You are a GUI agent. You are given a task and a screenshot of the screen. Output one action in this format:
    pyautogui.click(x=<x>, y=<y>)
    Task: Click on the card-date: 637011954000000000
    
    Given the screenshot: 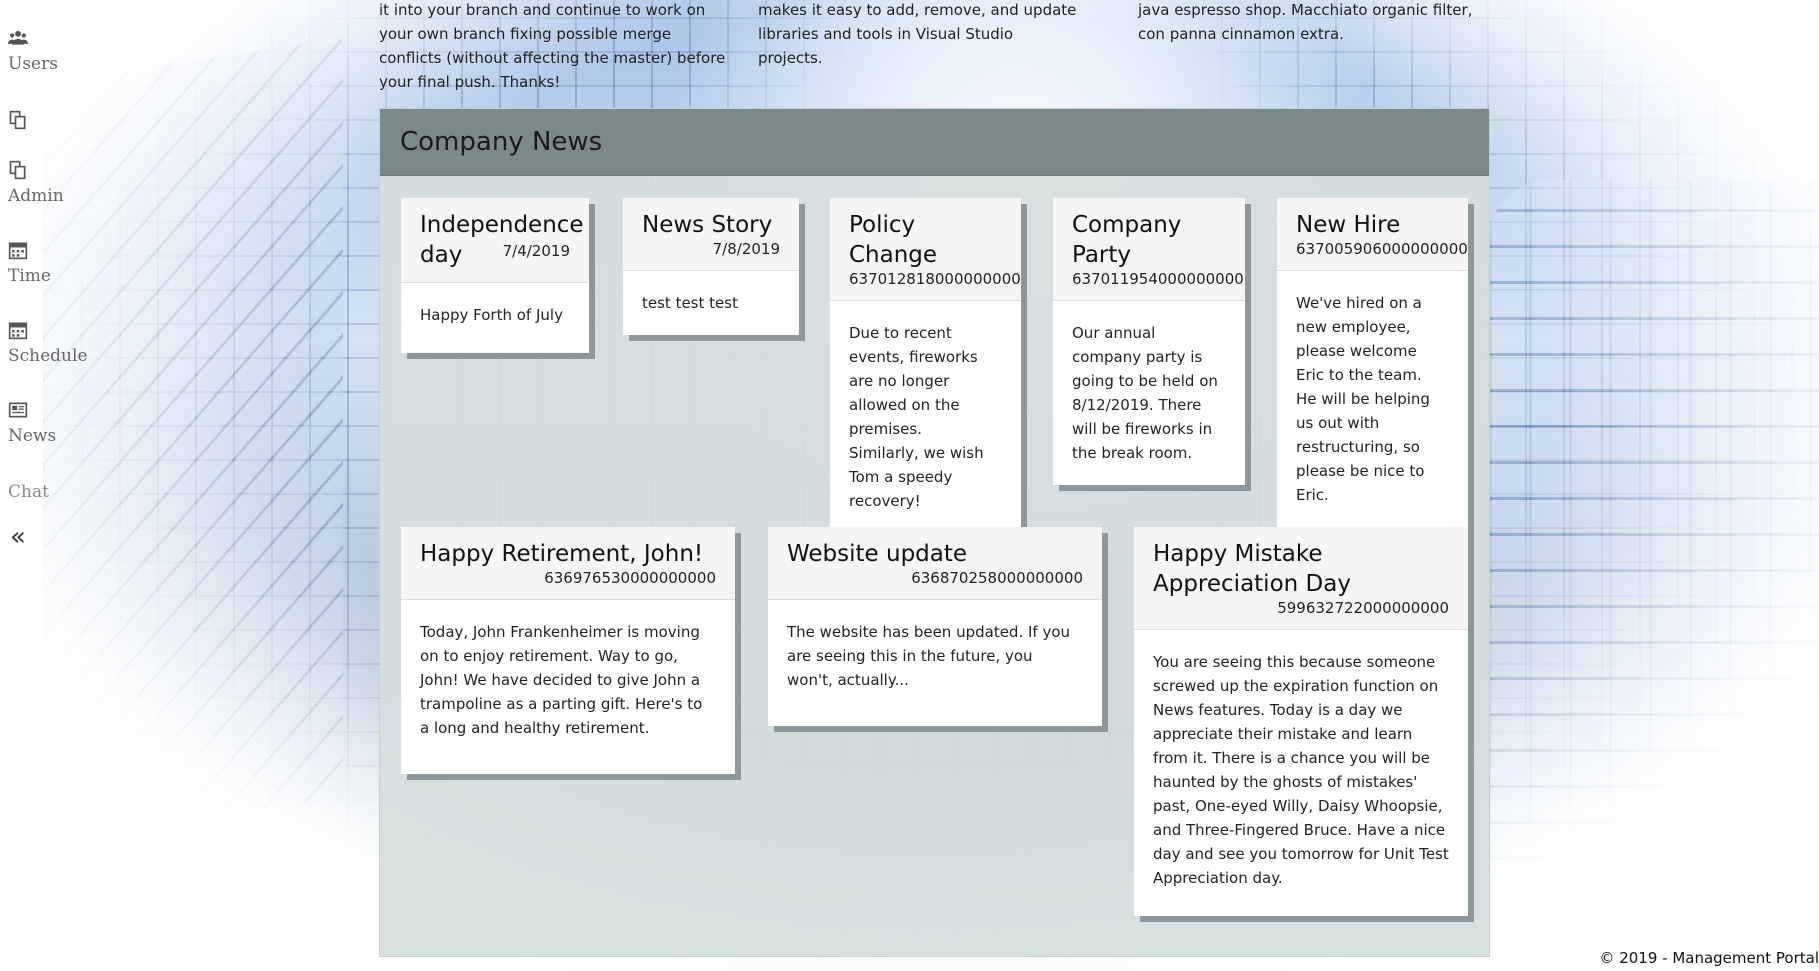 What is the action you would take?
    pyautogui.click(x=1158, y=279)
    